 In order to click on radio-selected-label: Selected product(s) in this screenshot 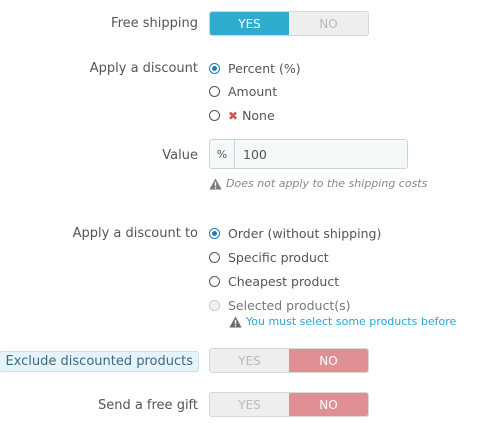, I will do `click(289, 305)`.